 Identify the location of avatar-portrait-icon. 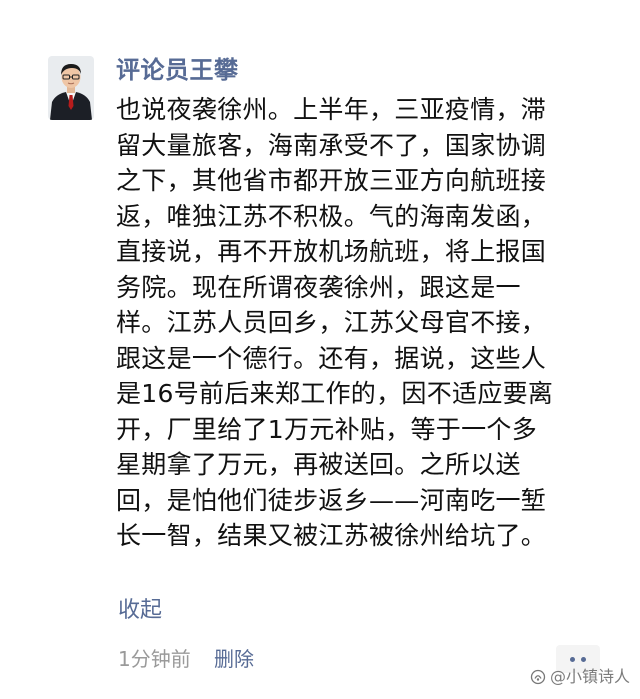
(71, 88).